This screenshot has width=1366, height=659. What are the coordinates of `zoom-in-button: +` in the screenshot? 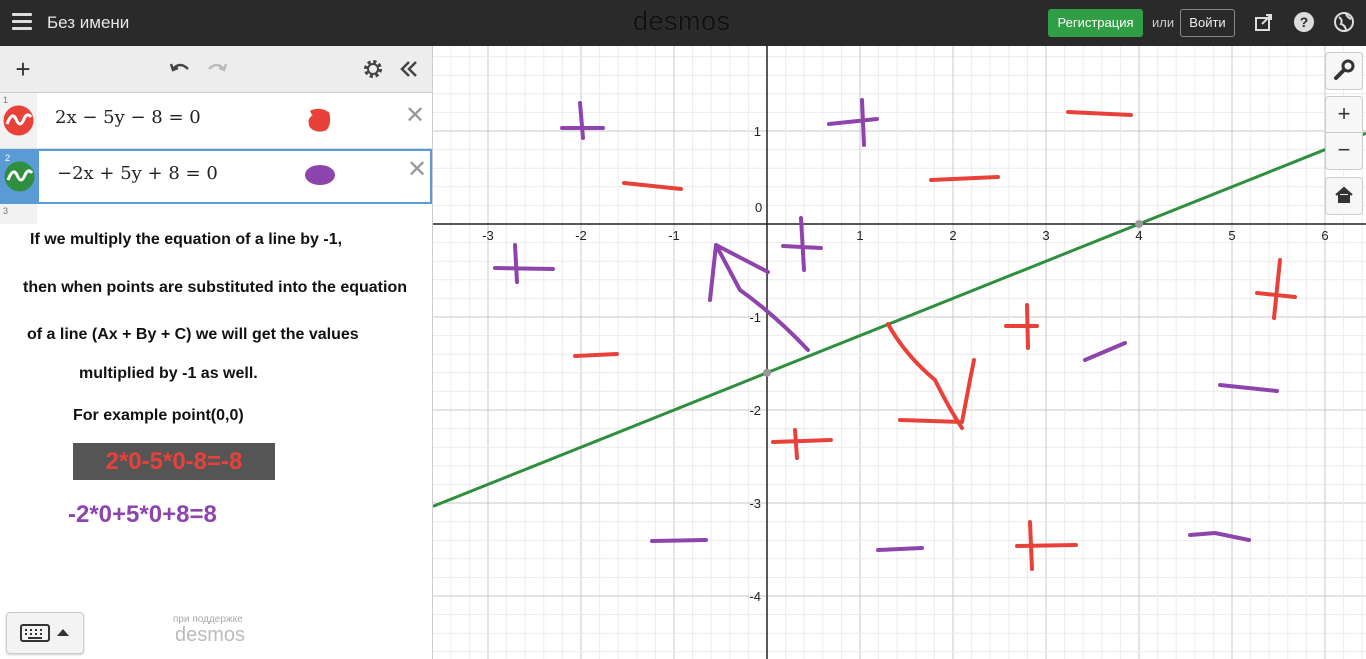 It's located at (1344, 115).